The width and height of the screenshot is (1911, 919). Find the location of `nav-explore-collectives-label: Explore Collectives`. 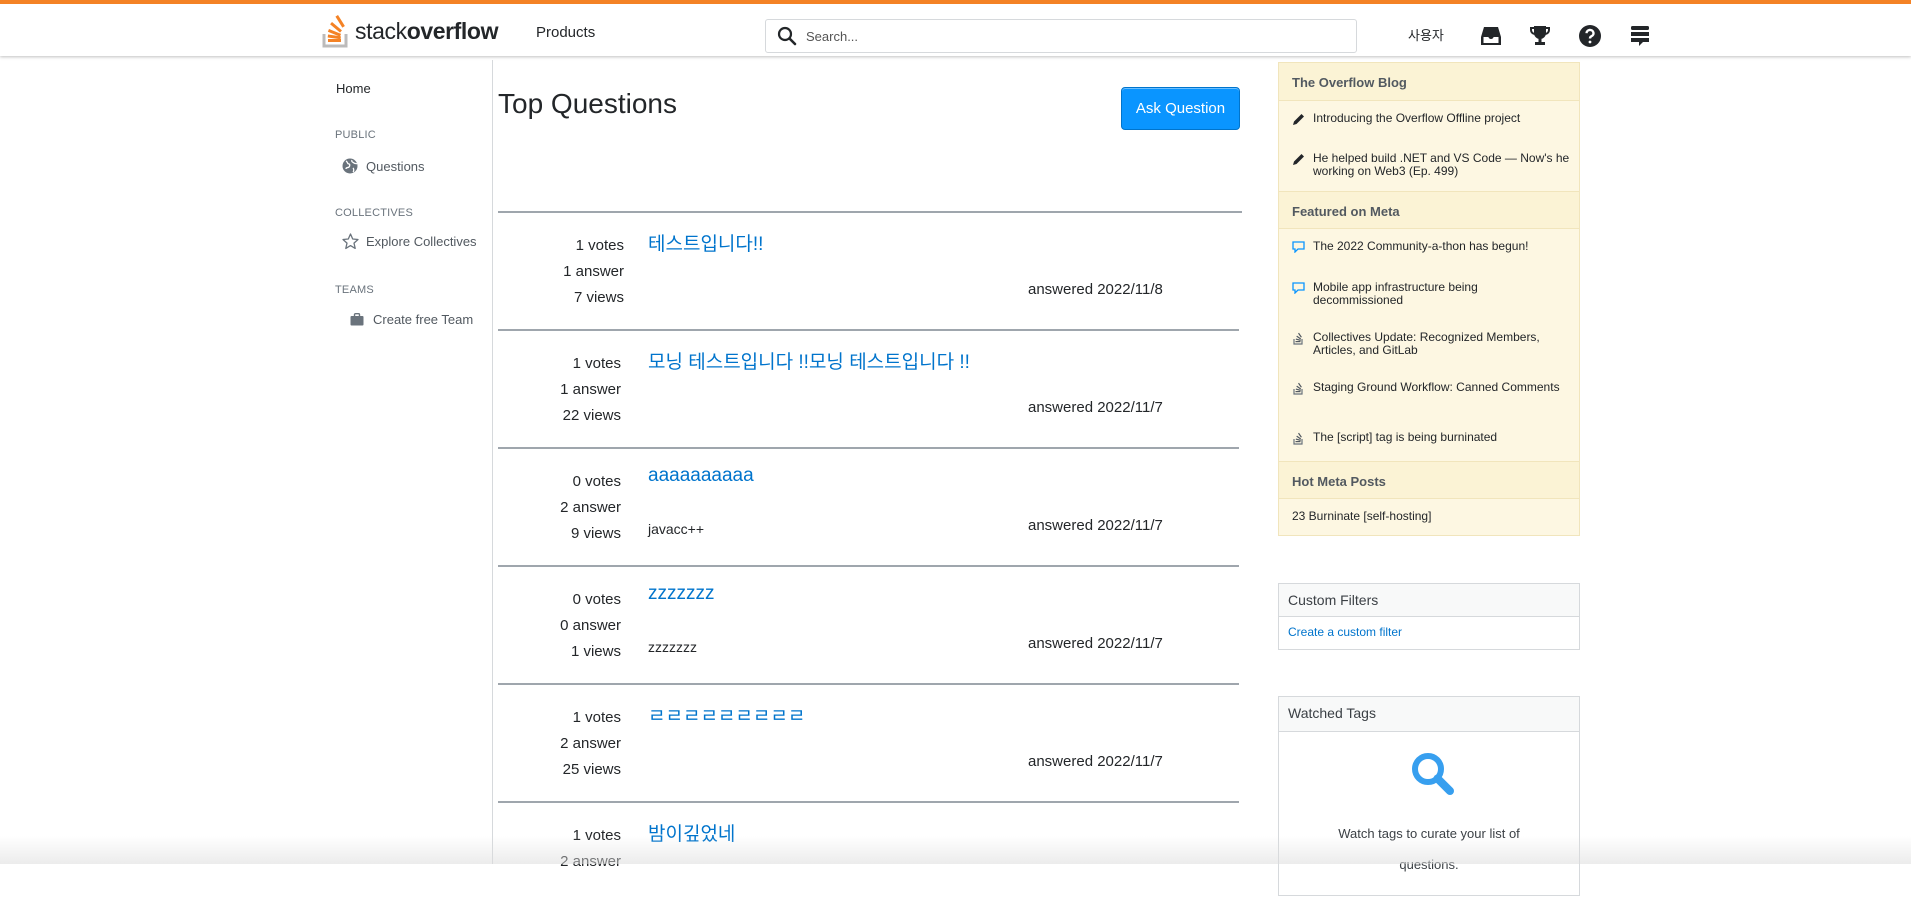

nav-explore-collectives-label: Explore Collectives is located at coordinates (421, 241).